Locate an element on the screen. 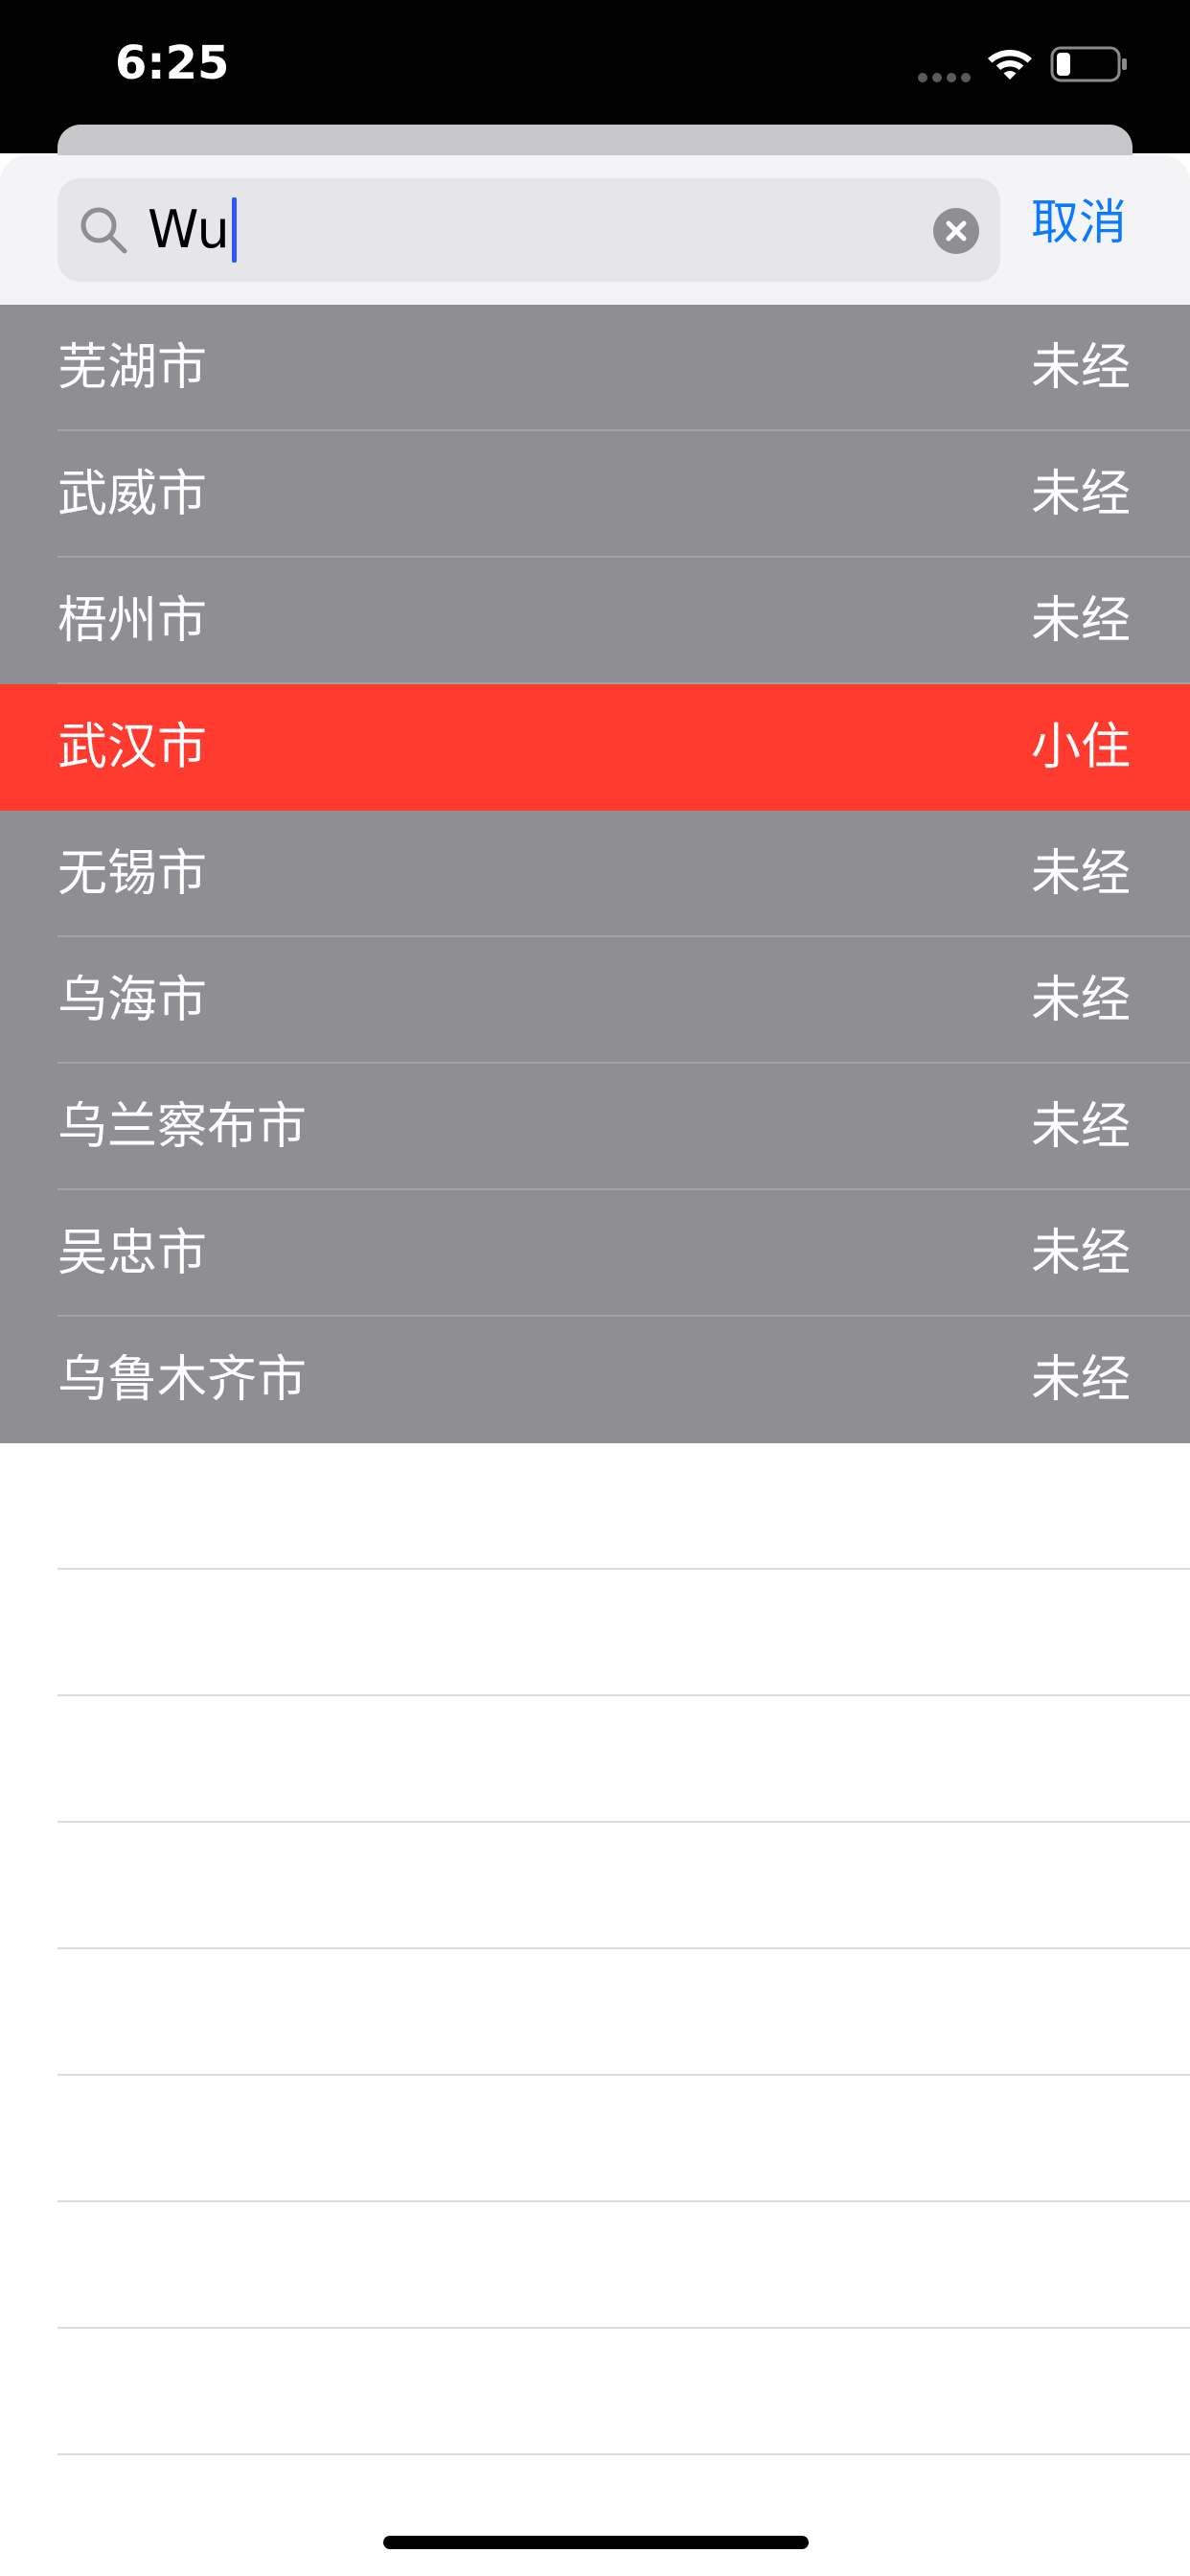 Image resolution: width=1190 pixels, height=2576 pixels. search-icon is located at coordinates (103, 230).